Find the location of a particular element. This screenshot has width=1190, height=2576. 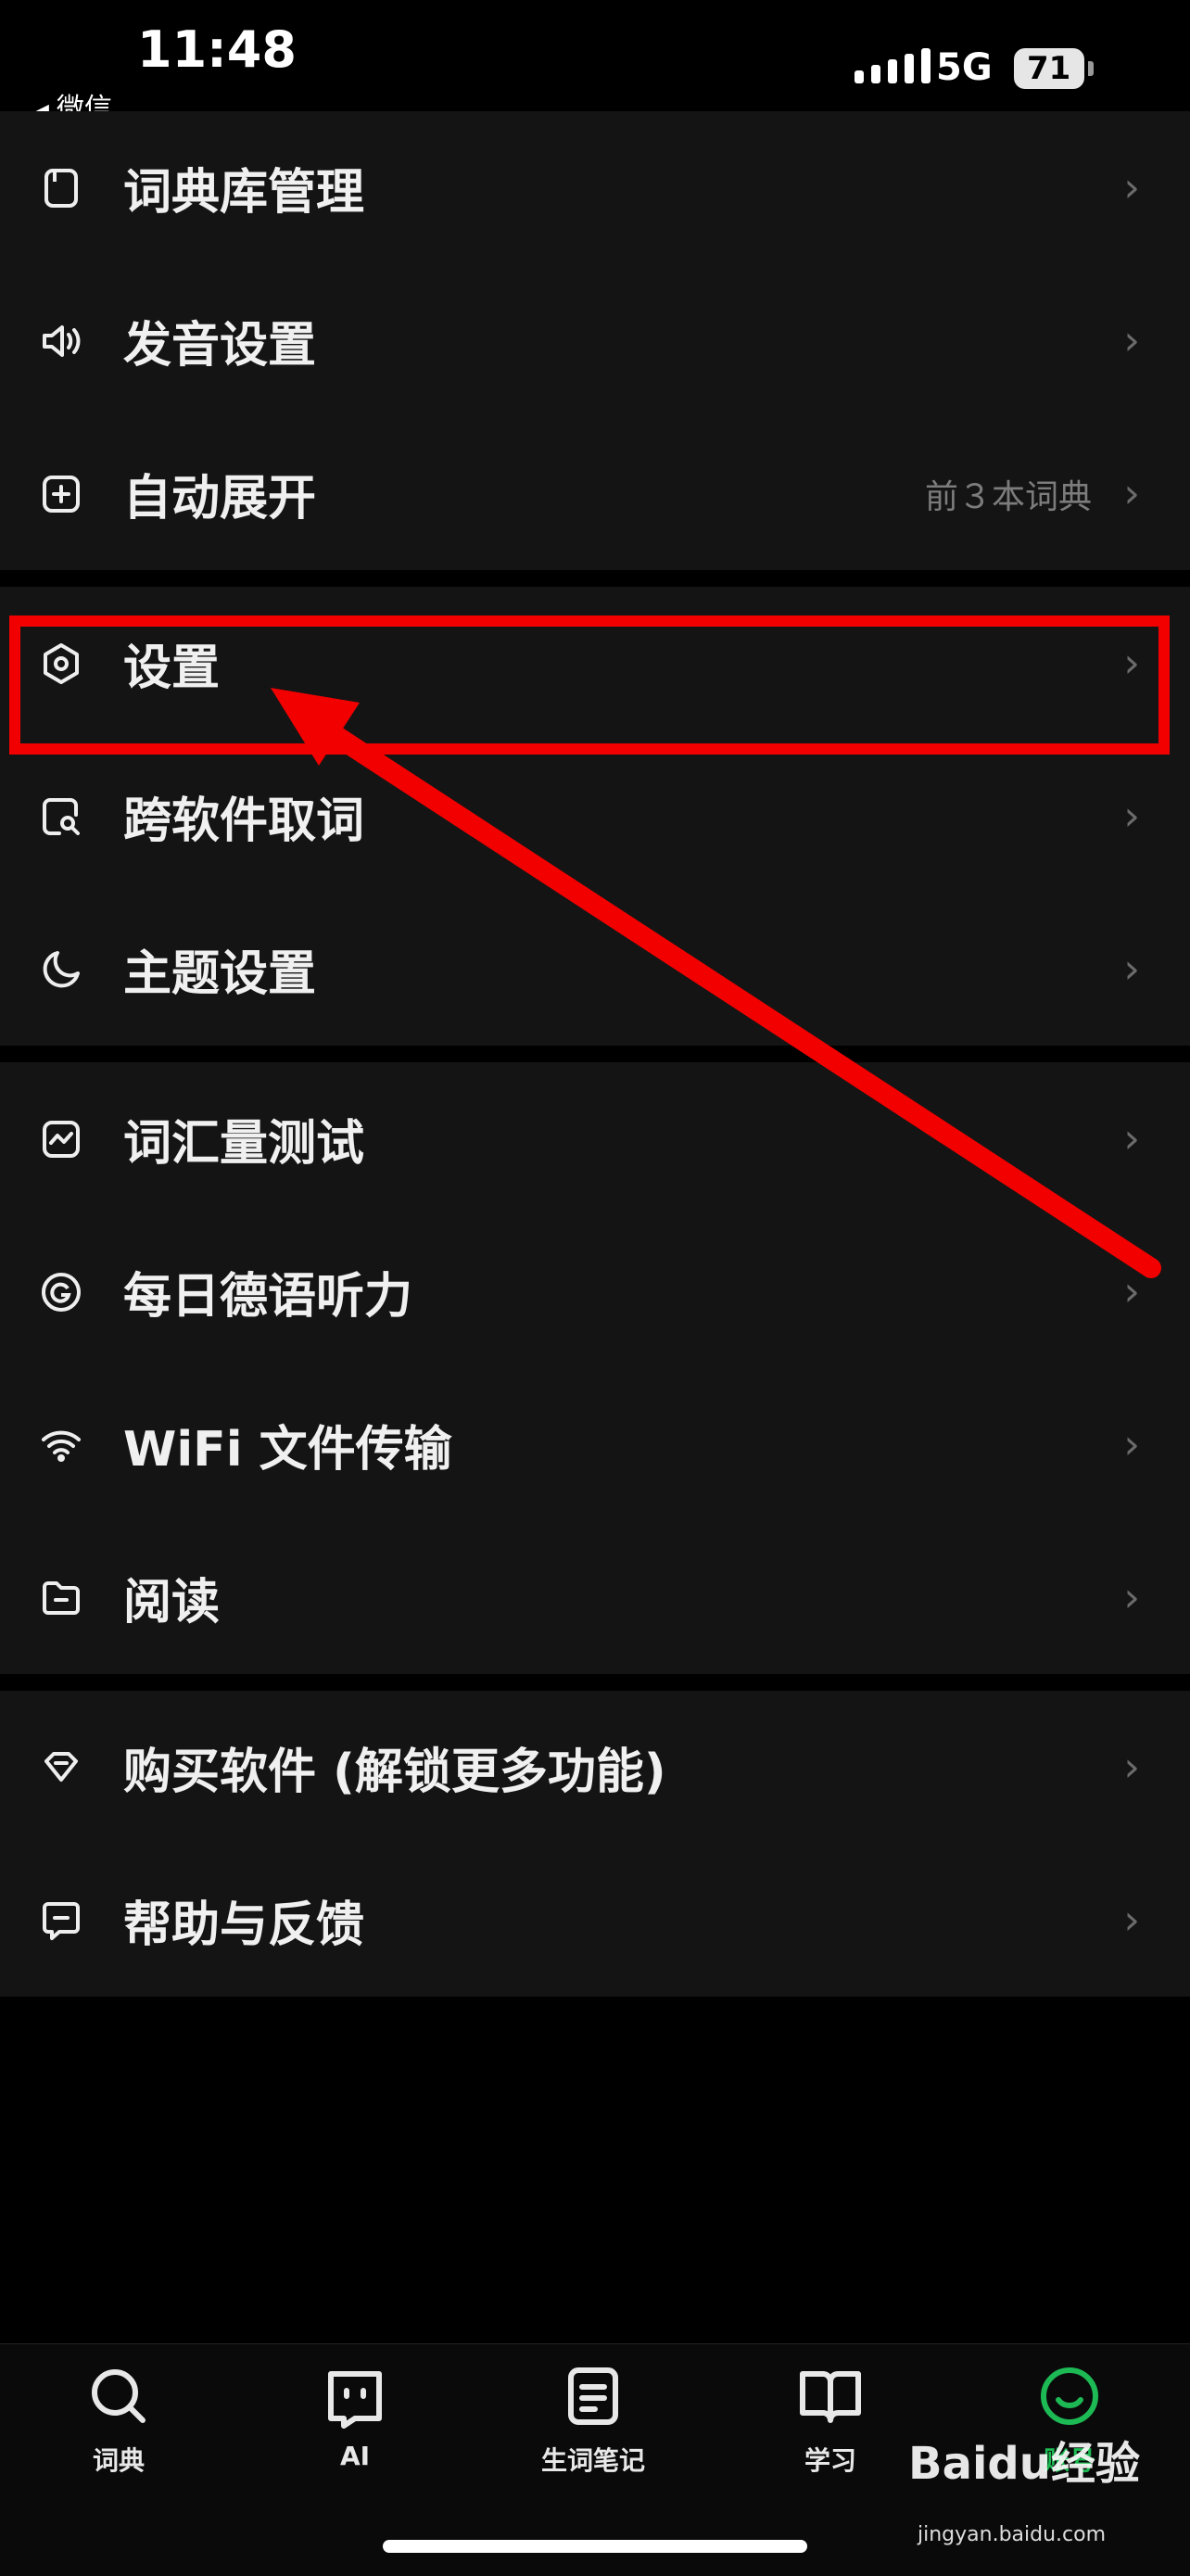

battery-level: 71 is located at coordinates (1049, 68).